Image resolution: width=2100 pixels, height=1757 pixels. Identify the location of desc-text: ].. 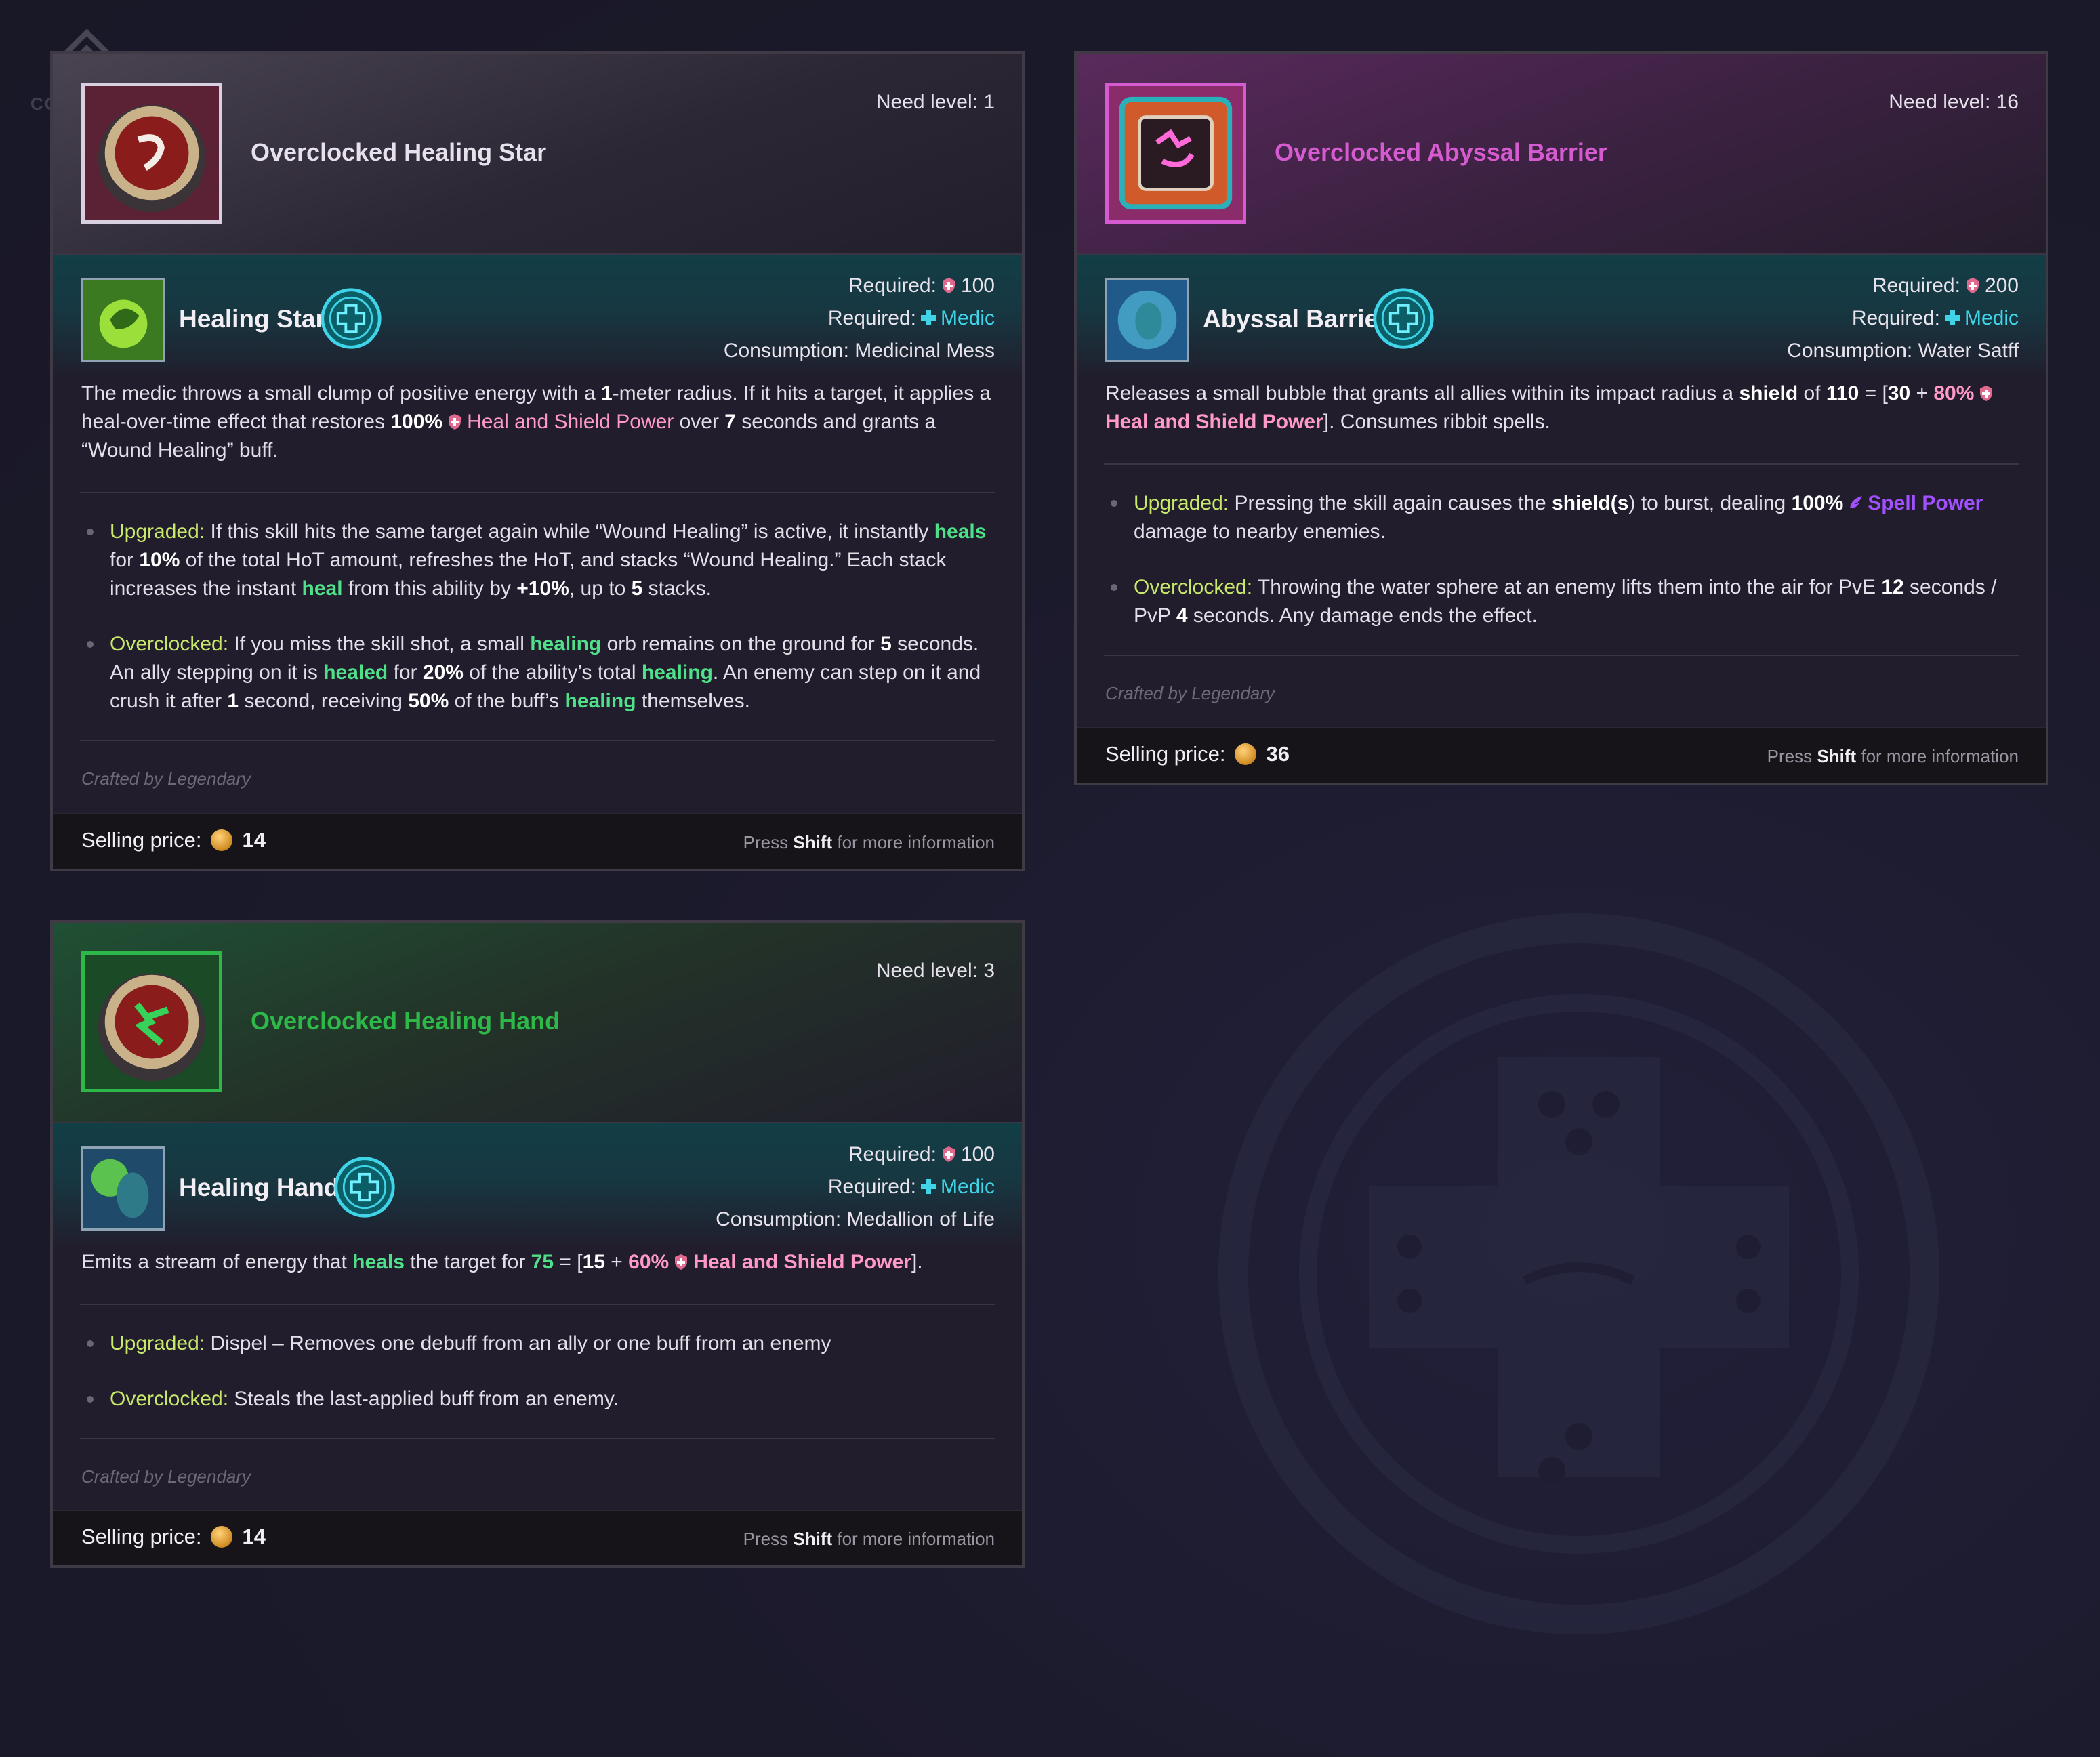
(917, 1262).